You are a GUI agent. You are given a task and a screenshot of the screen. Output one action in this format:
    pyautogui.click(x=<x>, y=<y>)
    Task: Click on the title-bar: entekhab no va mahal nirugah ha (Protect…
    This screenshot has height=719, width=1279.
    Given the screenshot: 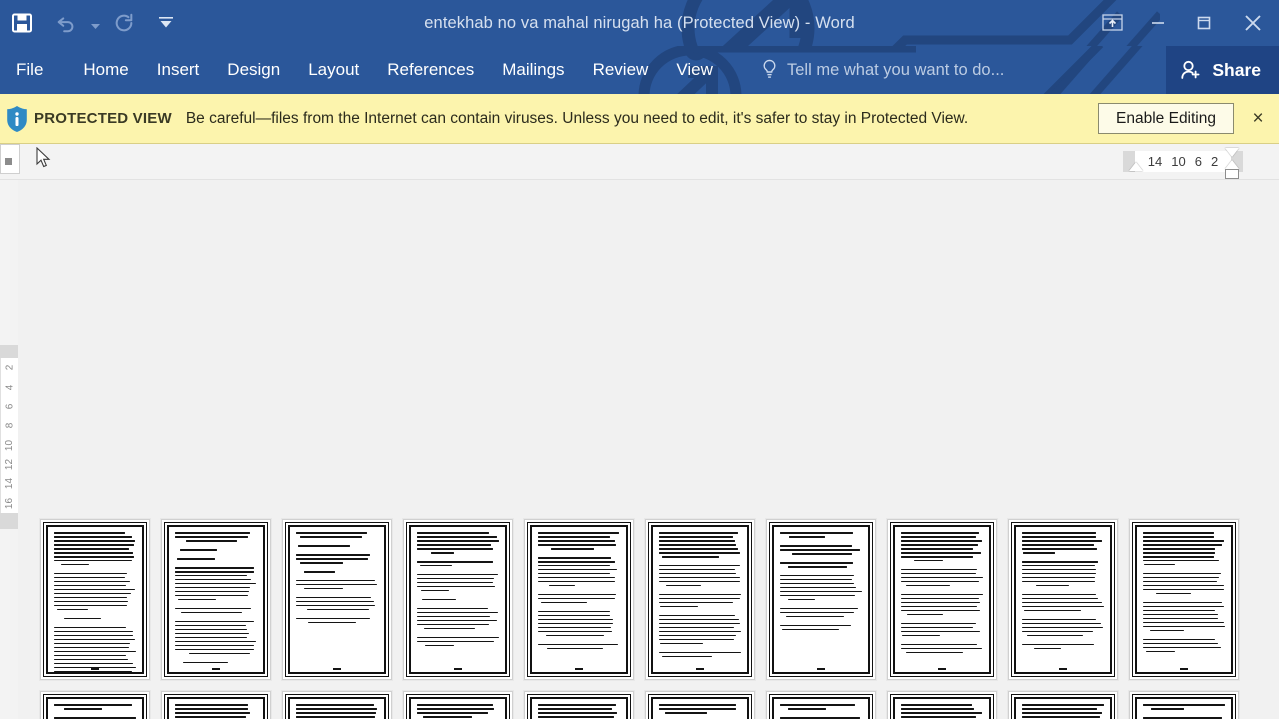 What is the action you would take?
    pyautogui.click(x=639, y=23)
    